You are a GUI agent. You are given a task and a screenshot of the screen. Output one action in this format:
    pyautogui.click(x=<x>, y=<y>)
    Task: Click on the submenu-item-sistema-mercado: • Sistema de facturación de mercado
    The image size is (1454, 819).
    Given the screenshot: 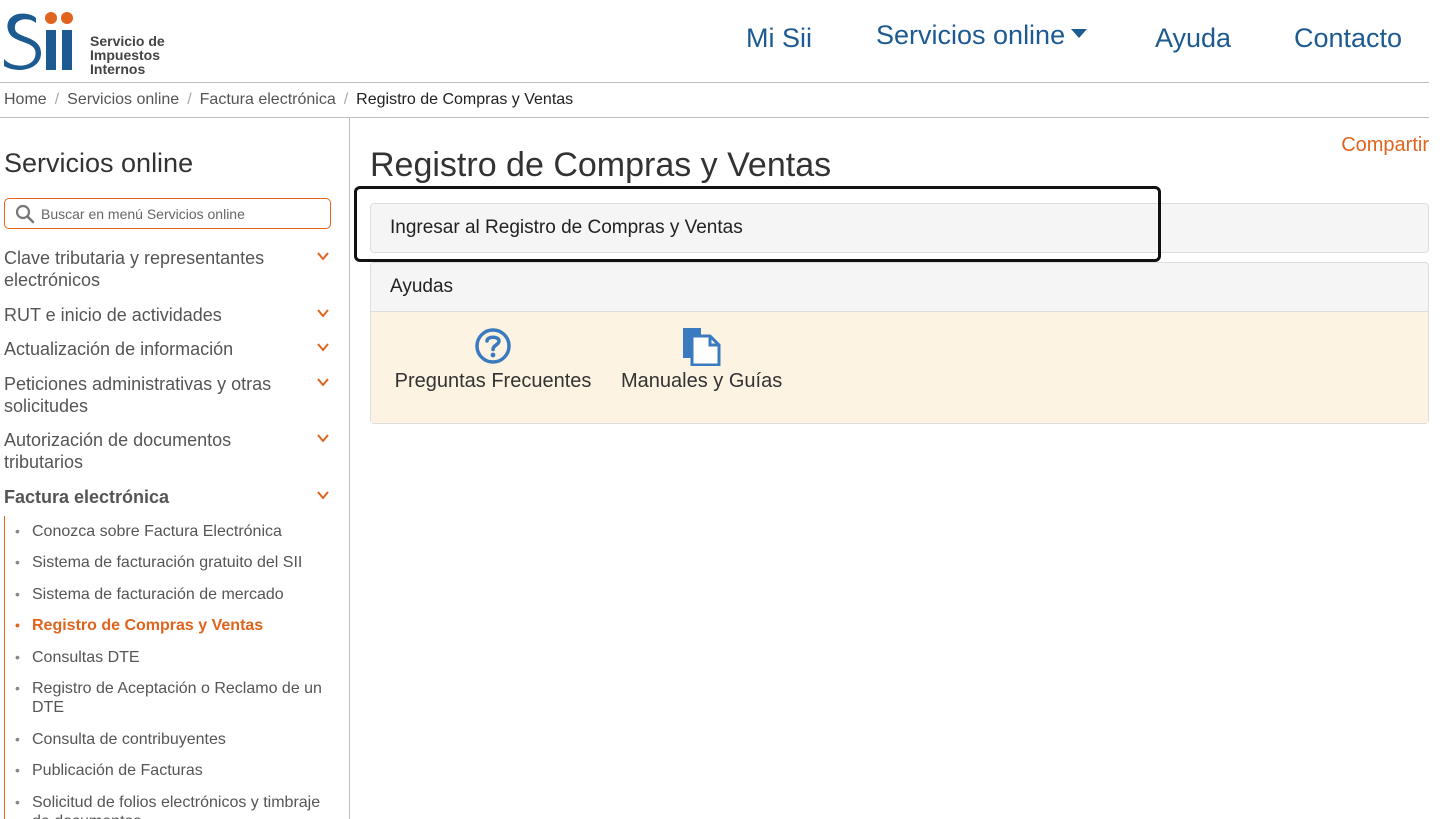 What is the action you would take?
    pyautogui.click(x=174, y=594)
    